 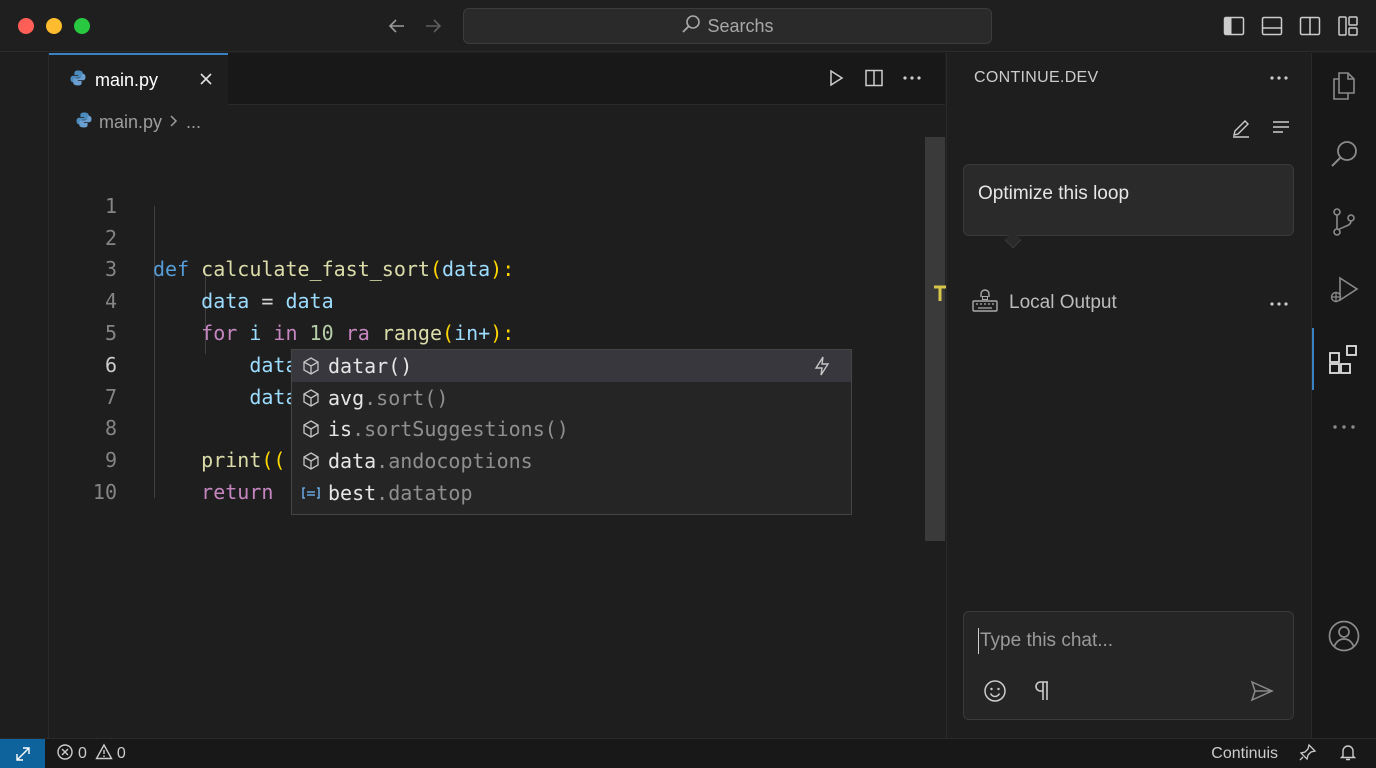 I want to click on split-editor-icon, so click(x=874, y=78).